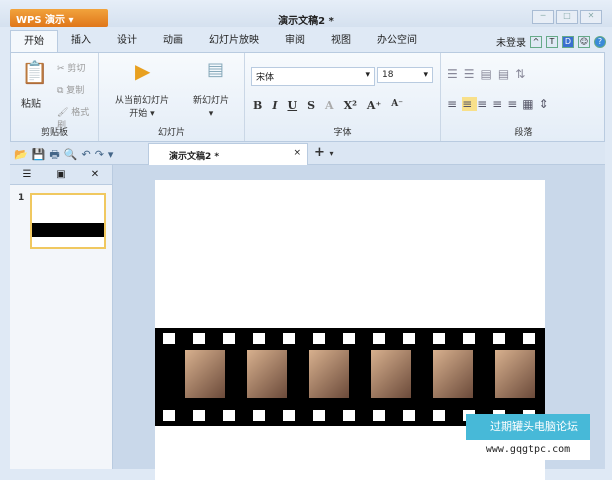 This screenshot has height=480, width=612. Describe the element at coordinates (543, 17) in the screenshot. I see `minimize-button: ─` at that location.